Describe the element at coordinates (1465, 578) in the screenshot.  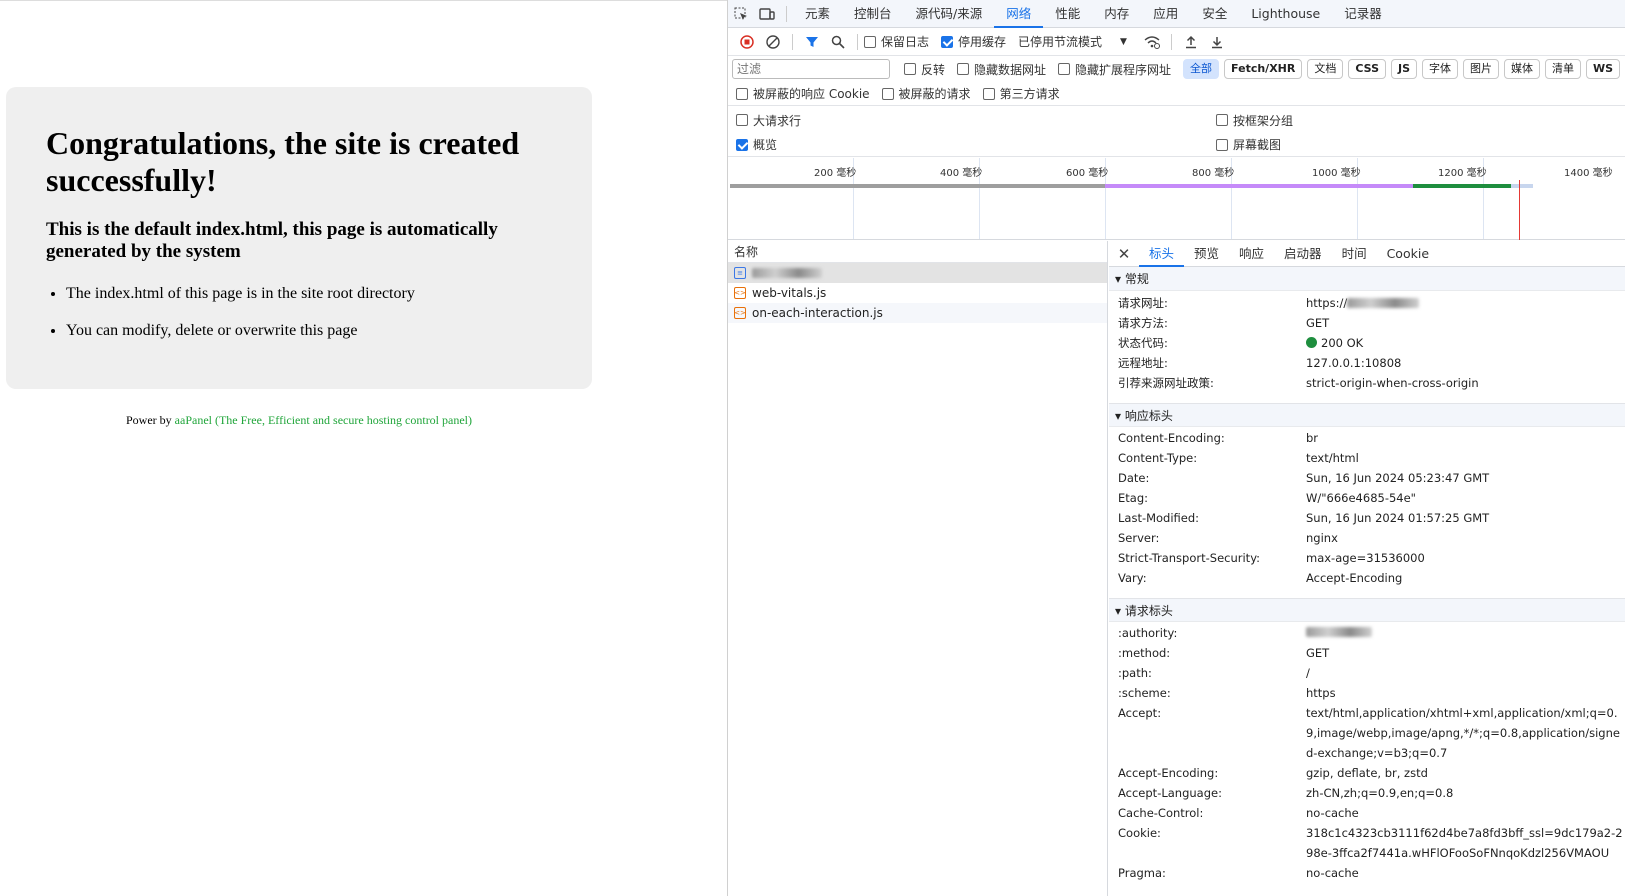
I see `header-value: Accept-Encoding` at that location.